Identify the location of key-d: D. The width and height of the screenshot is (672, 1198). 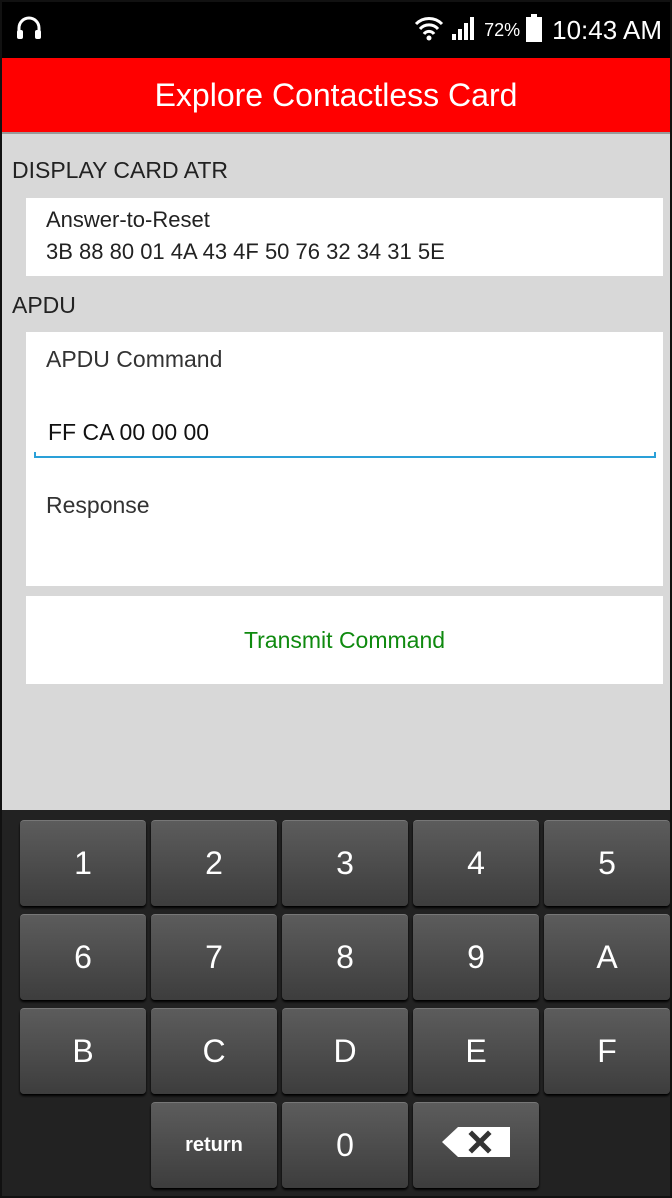
(345, 1051).